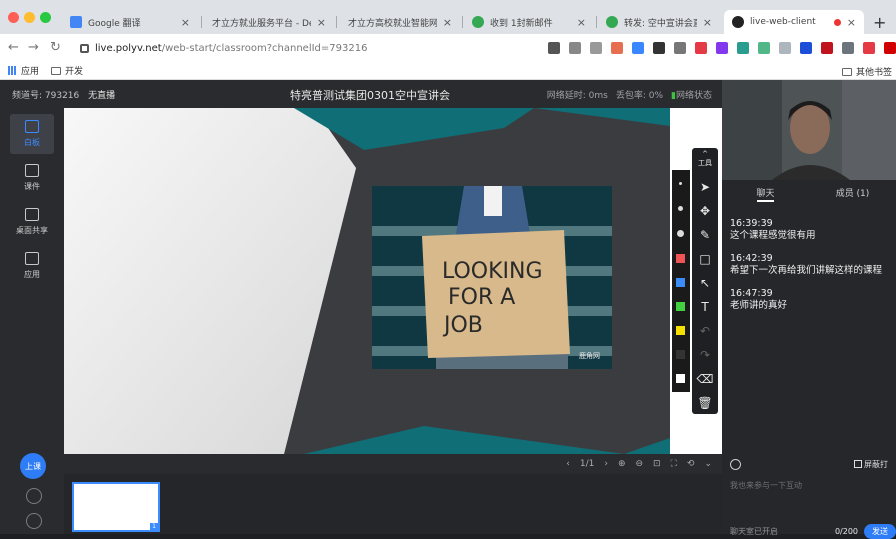 The width and height of the screenshot is (896, 539). I want to click on prev-page-button: ‹, so click(568, 464).